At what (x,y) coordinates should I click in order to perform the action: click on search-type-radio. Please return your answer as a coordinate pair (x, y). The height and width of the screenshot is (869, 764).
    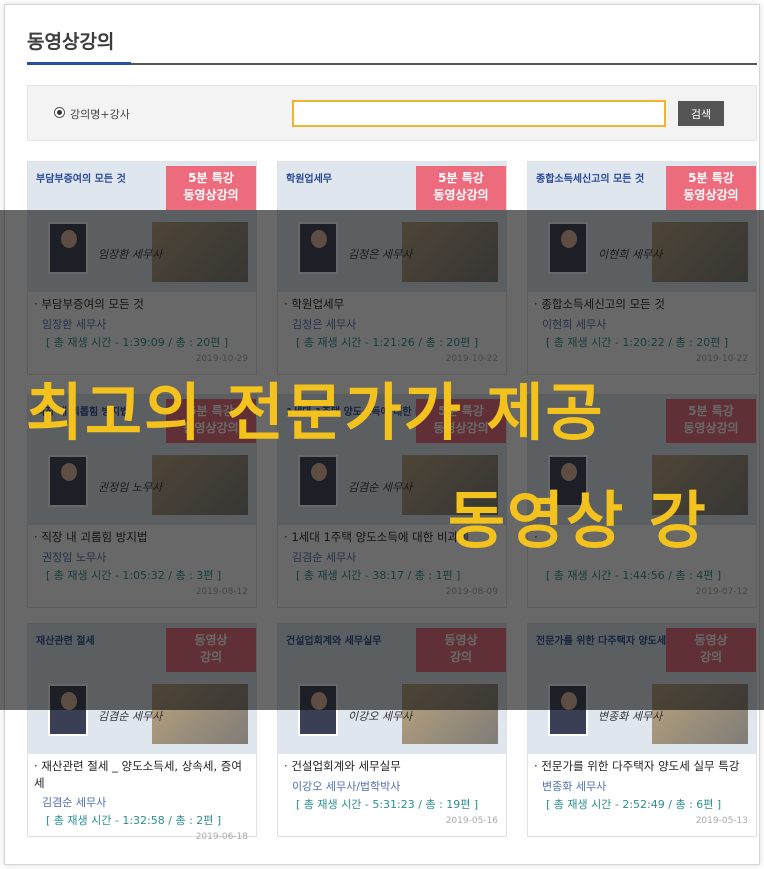
    Looking at the image, I should click on (59, 112).